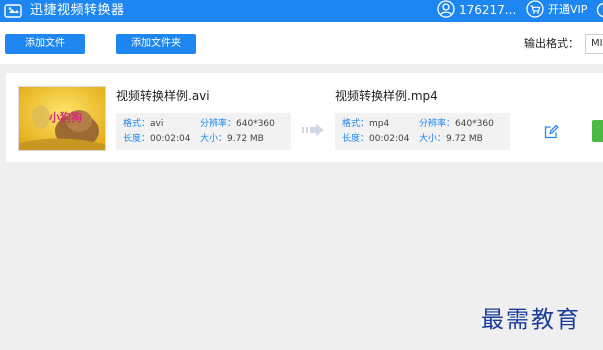  I want to click on user-icon, so click(446, 9).